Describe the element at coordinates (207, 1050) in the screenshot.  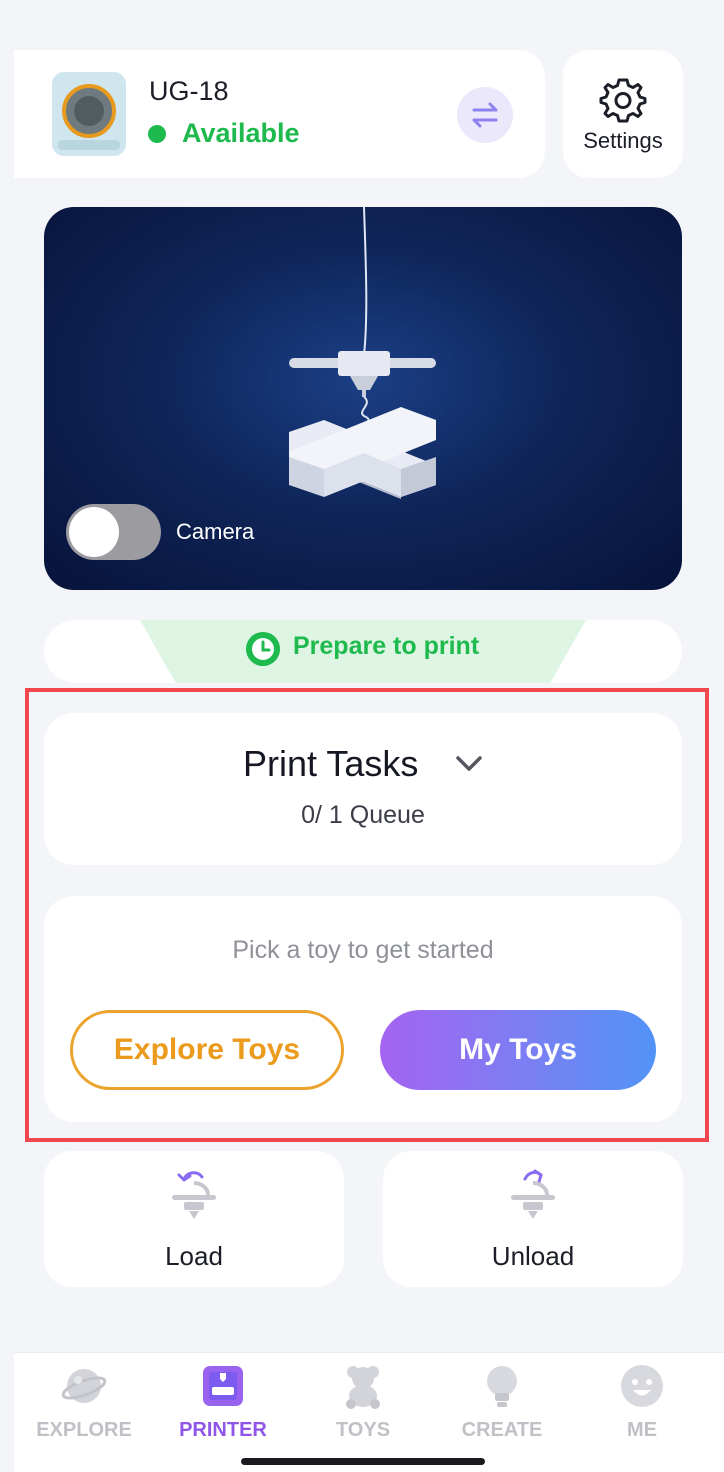
I see `explore-toys-button: Explore Toys` at that location.